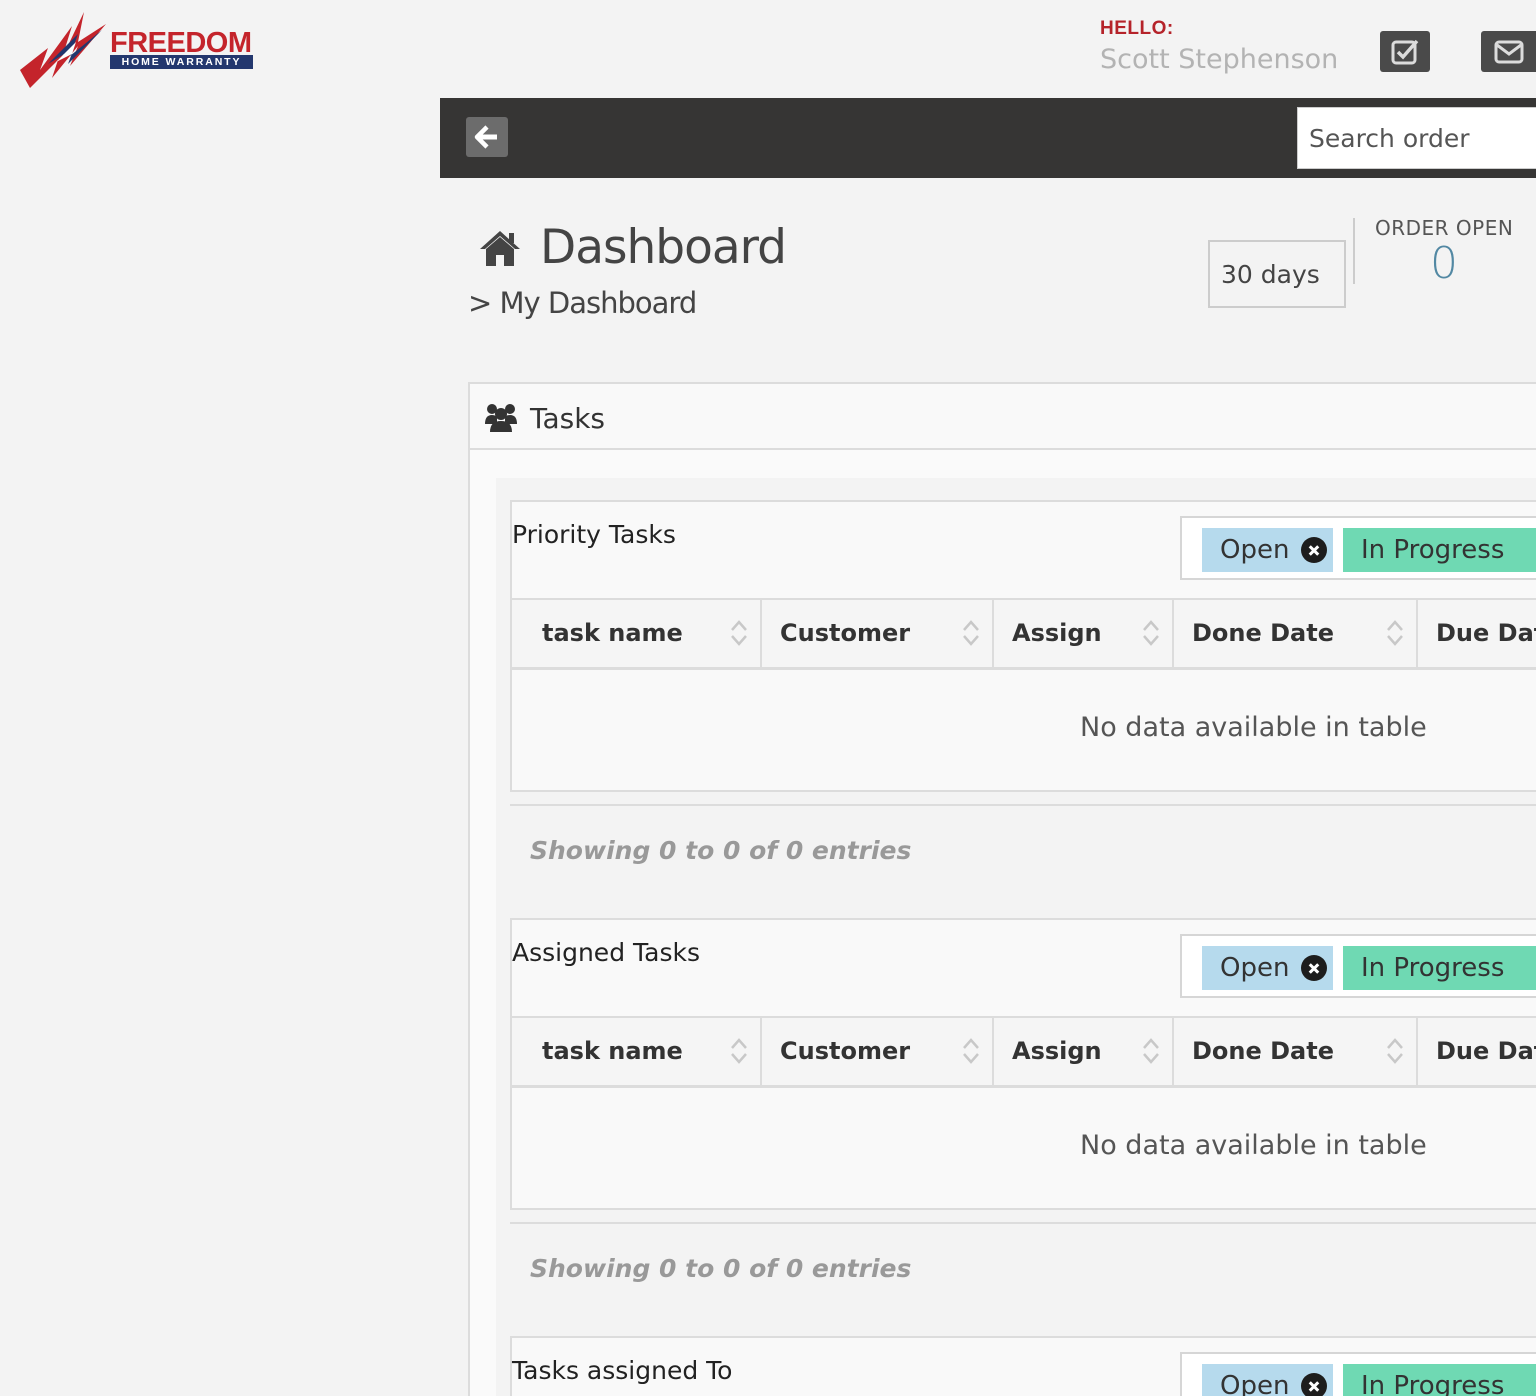 The height and width of the screenshot is (1396, 1536). What do you see at coordinates (1023, 967) in the screenshot?
I see `section-header: Assigned Tasks Open In Progress` at bounding box center [1023, 967].